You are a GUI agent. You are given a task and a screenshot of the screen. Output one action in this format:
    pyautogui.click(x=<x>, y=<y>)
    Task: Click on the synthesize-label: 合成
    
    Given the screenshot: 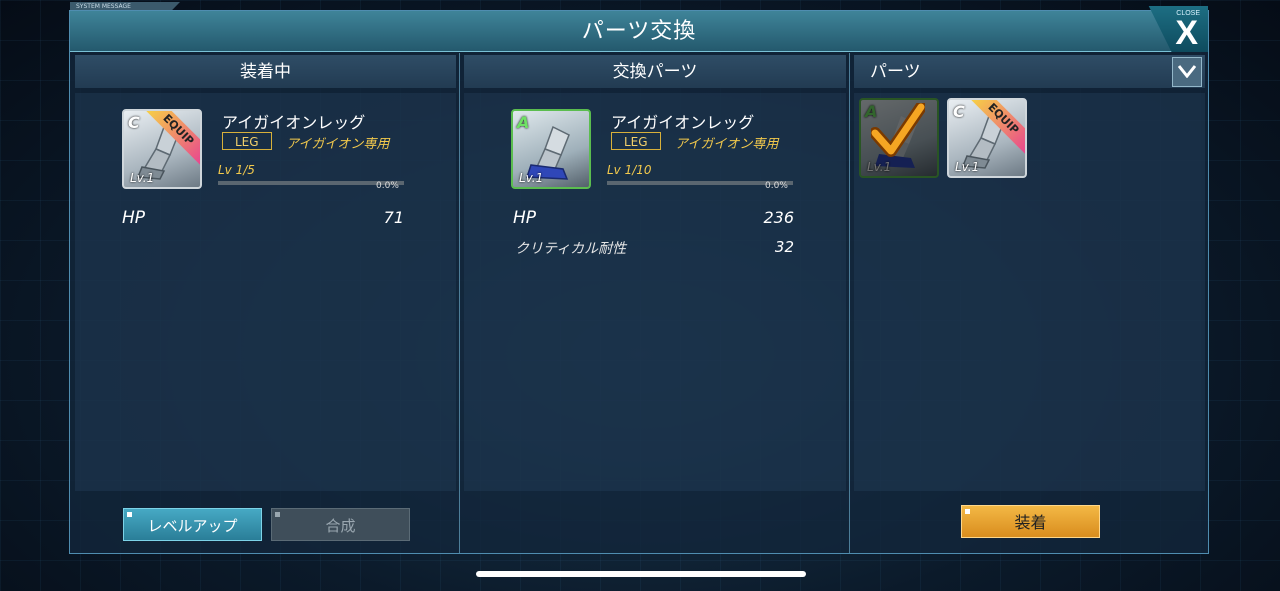 What is the action you would take?
    pyautogui.click(x=340, y=526)
    